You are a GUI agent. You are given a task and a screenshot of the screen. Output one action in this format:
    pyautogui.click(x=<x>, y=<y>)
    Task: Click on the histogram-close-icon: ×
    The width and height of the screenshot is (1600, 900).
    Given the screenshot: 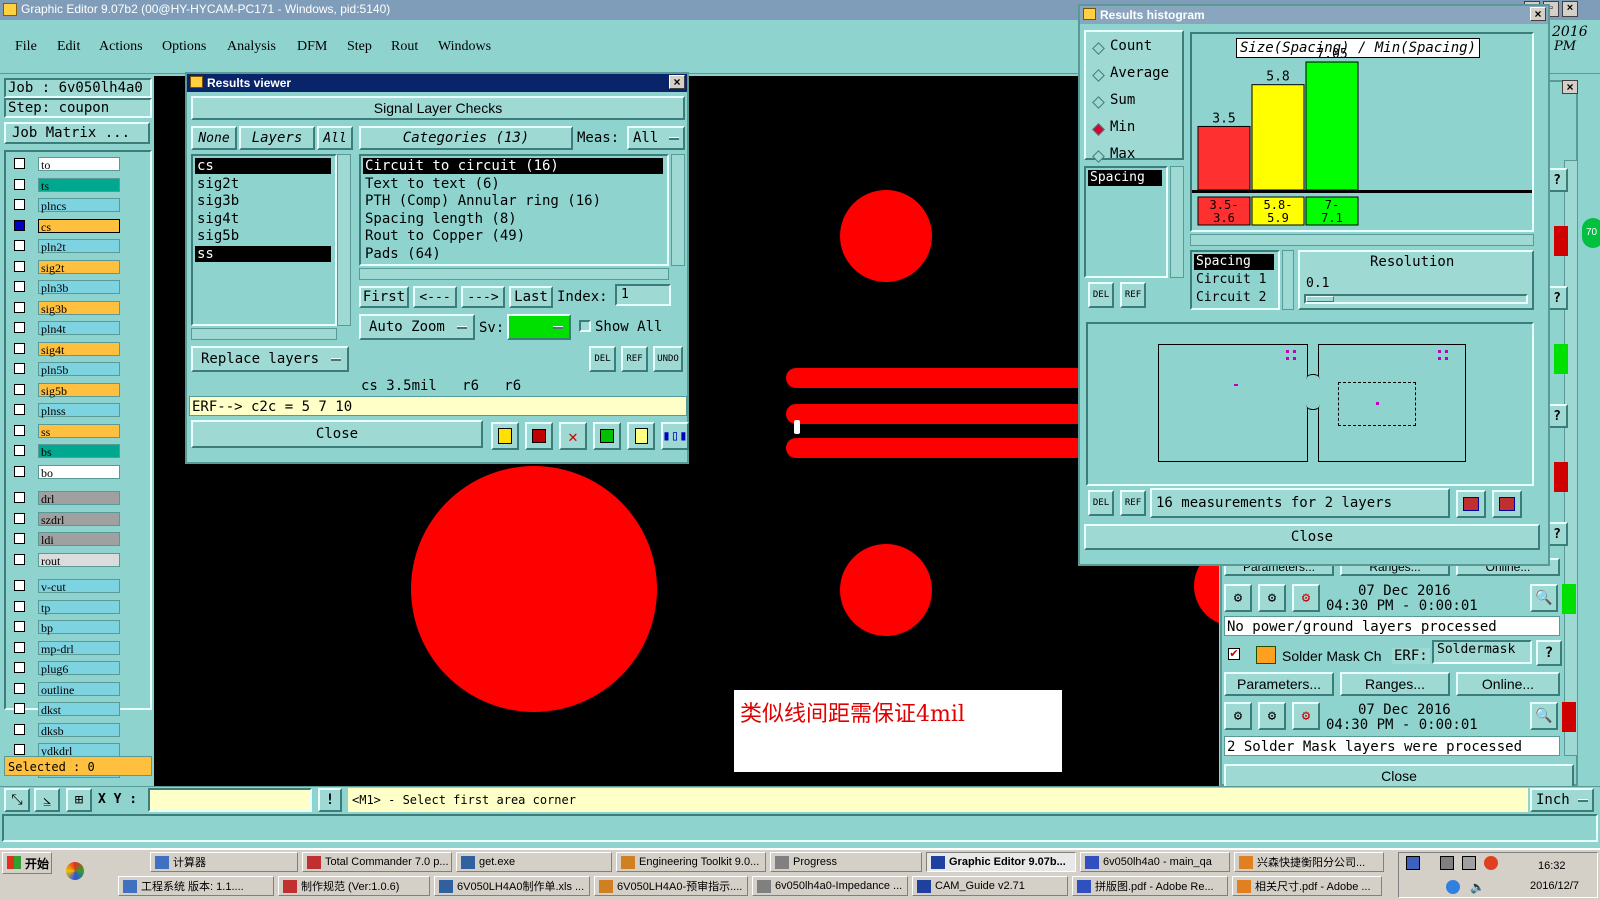 What is the action you would take?
    pyautogui.click(x=1538, y=14)
    